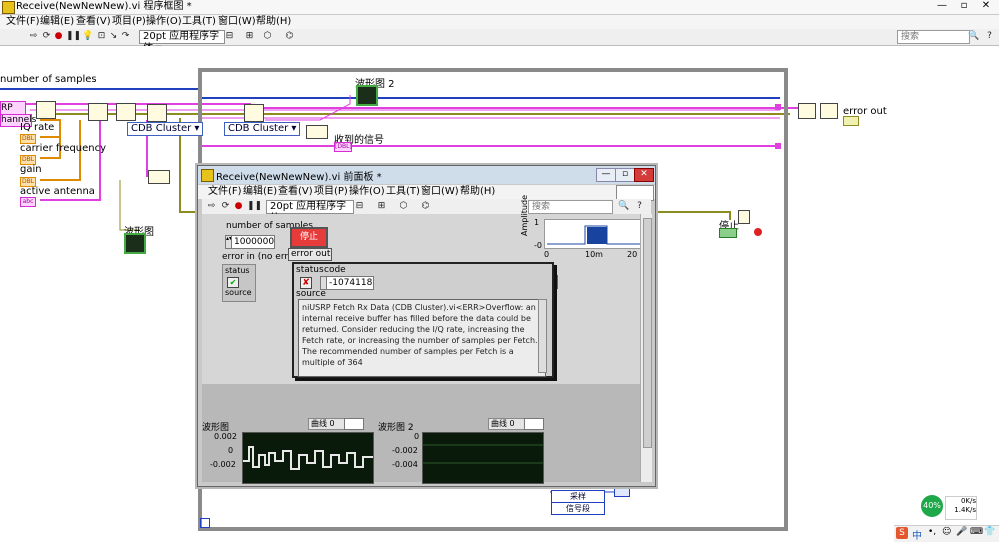 This screenshot has width=999, height=542. I want to click on check-icon: ✔, so click(233, 282).